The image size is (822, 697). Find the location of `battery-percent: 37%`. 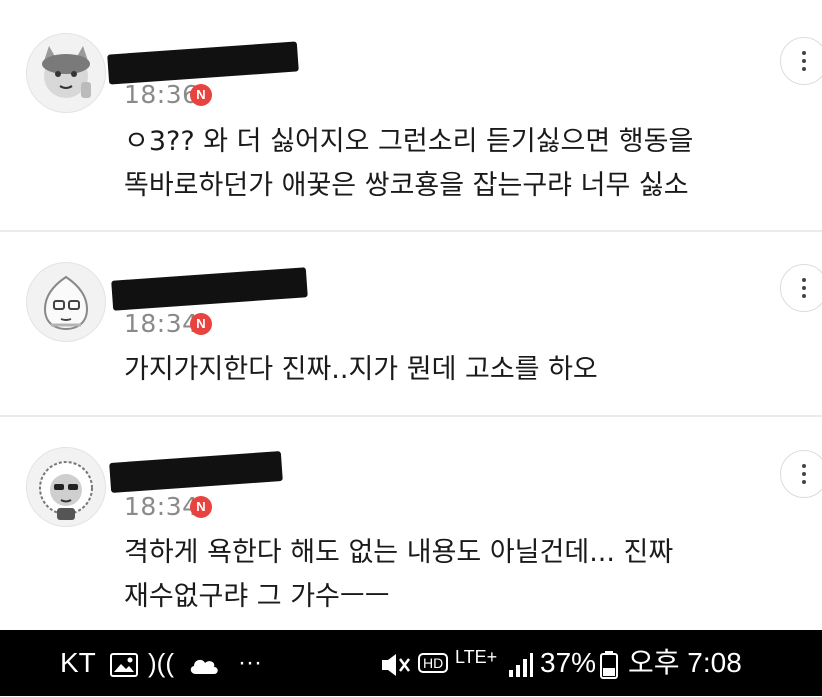

battery-percent: 37% is located at coordinates (568, 662).